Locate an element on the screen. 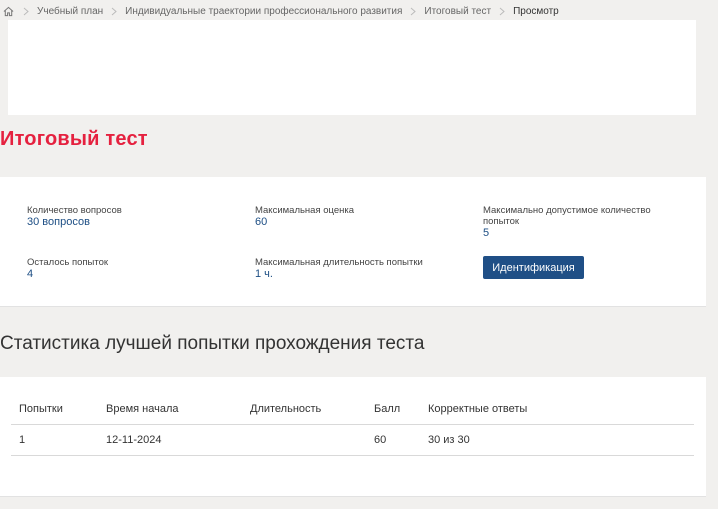 Image resolution: width=718 pixels, height=509 pixels. max-duration-field: Максимальная длительность попытки 1 ч. is located at coordinates (339, 269).